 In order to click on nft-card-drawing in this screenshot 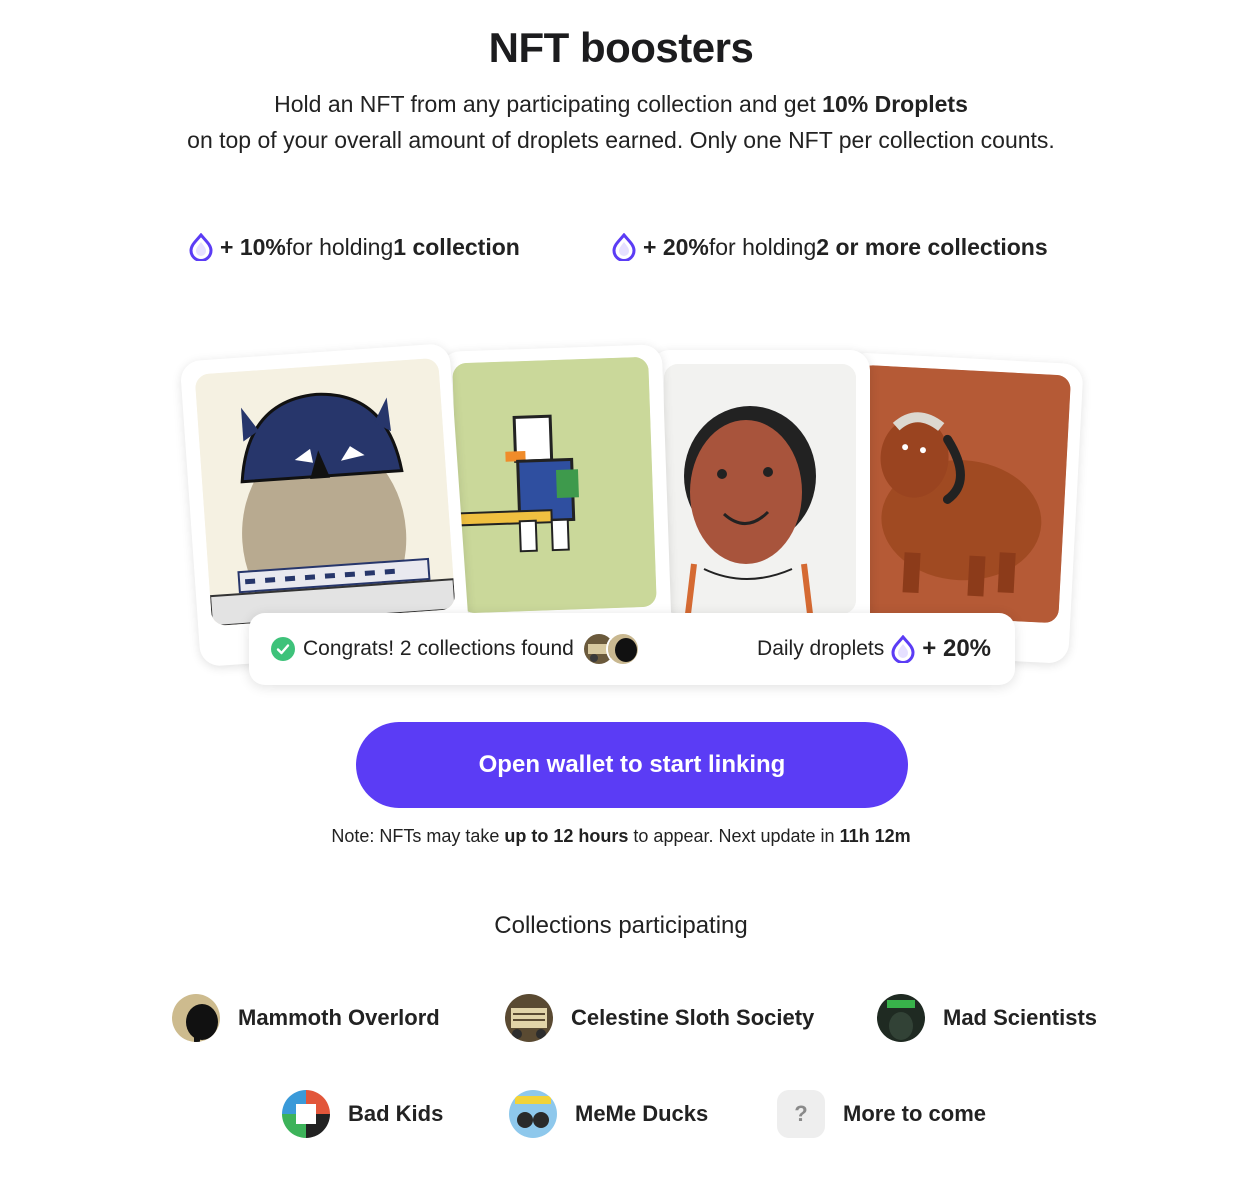, I will do `click(760, 500)`.